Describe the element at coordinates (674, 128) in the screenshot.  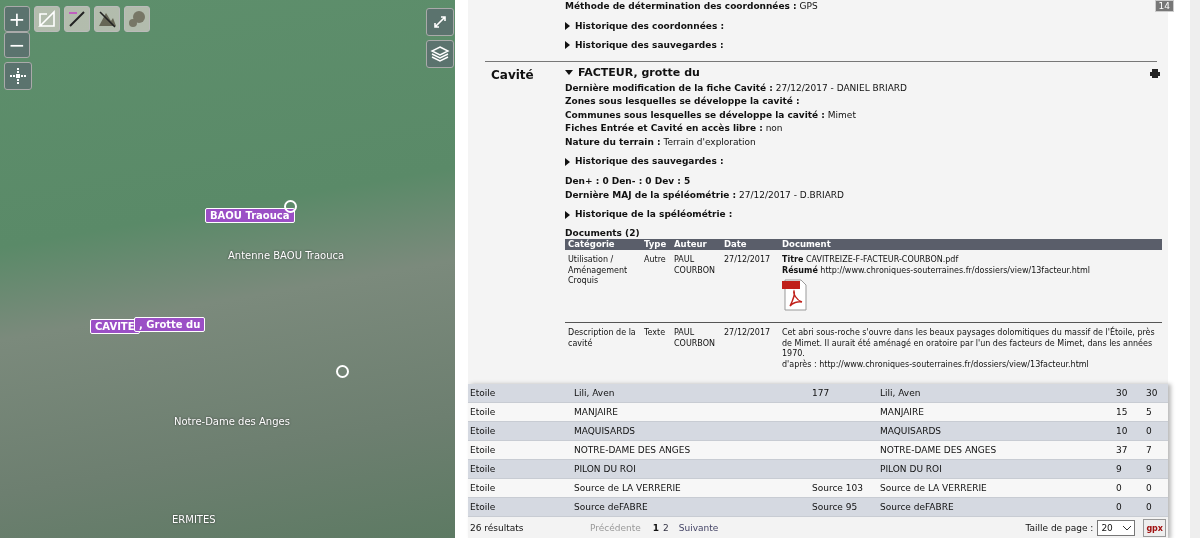
I see `field-text: Fiches Entrée et Cavité en accès libre : non` at that location.